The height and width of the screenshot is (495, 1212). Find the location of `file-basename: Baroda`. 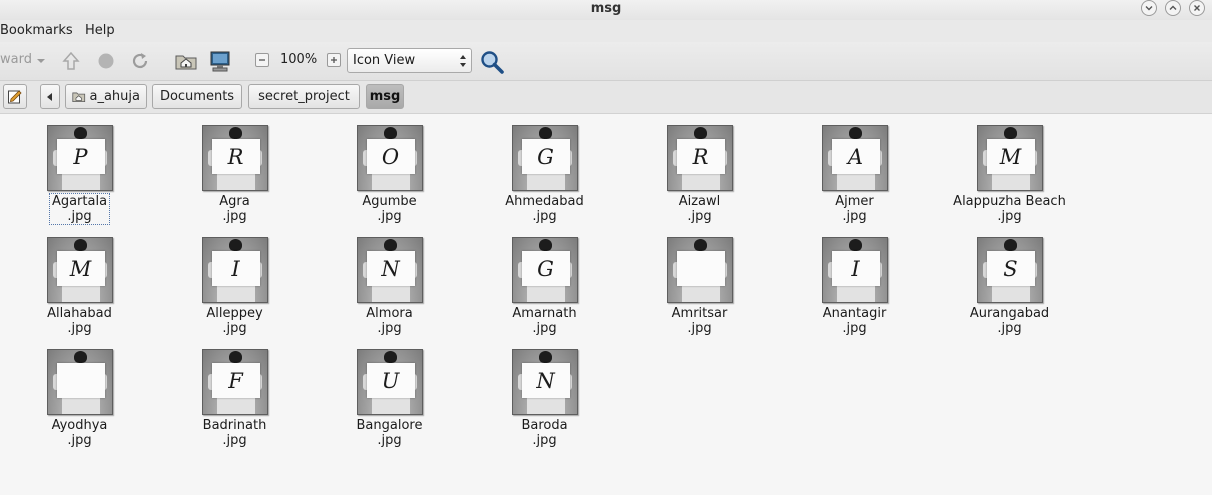

file-basename: Baroda is located at coordinates (544, 425).